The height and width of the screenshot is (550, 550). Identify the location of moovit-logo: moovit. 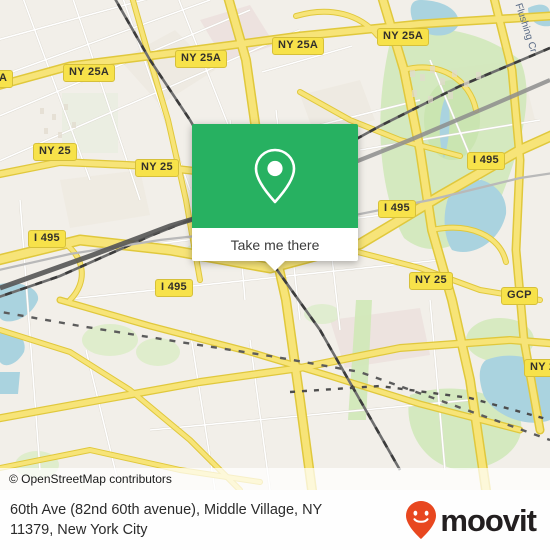
(470, 520).